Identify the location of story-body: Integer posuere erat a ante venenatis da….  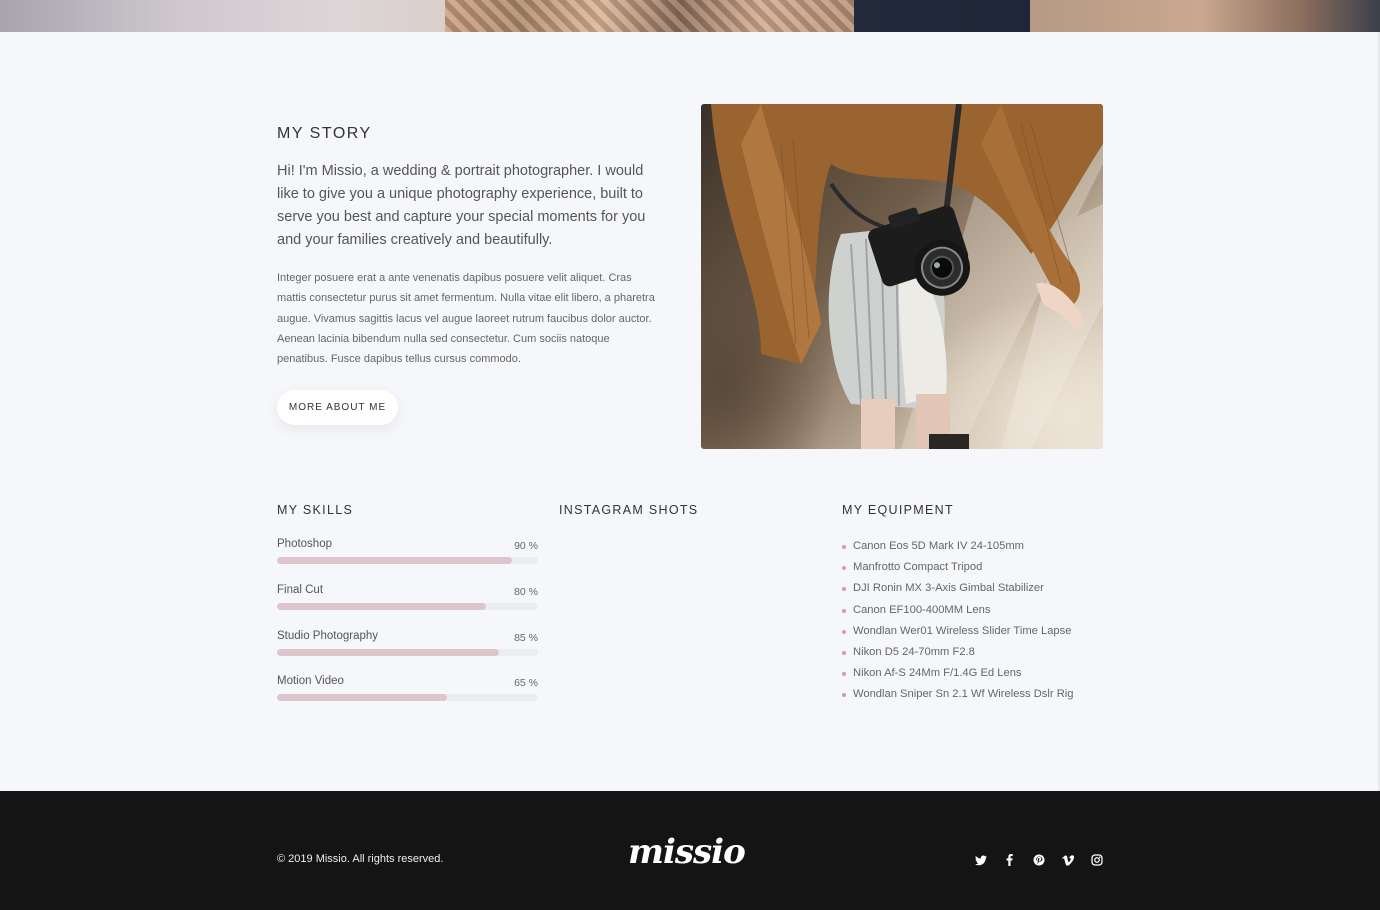
(466, 319).